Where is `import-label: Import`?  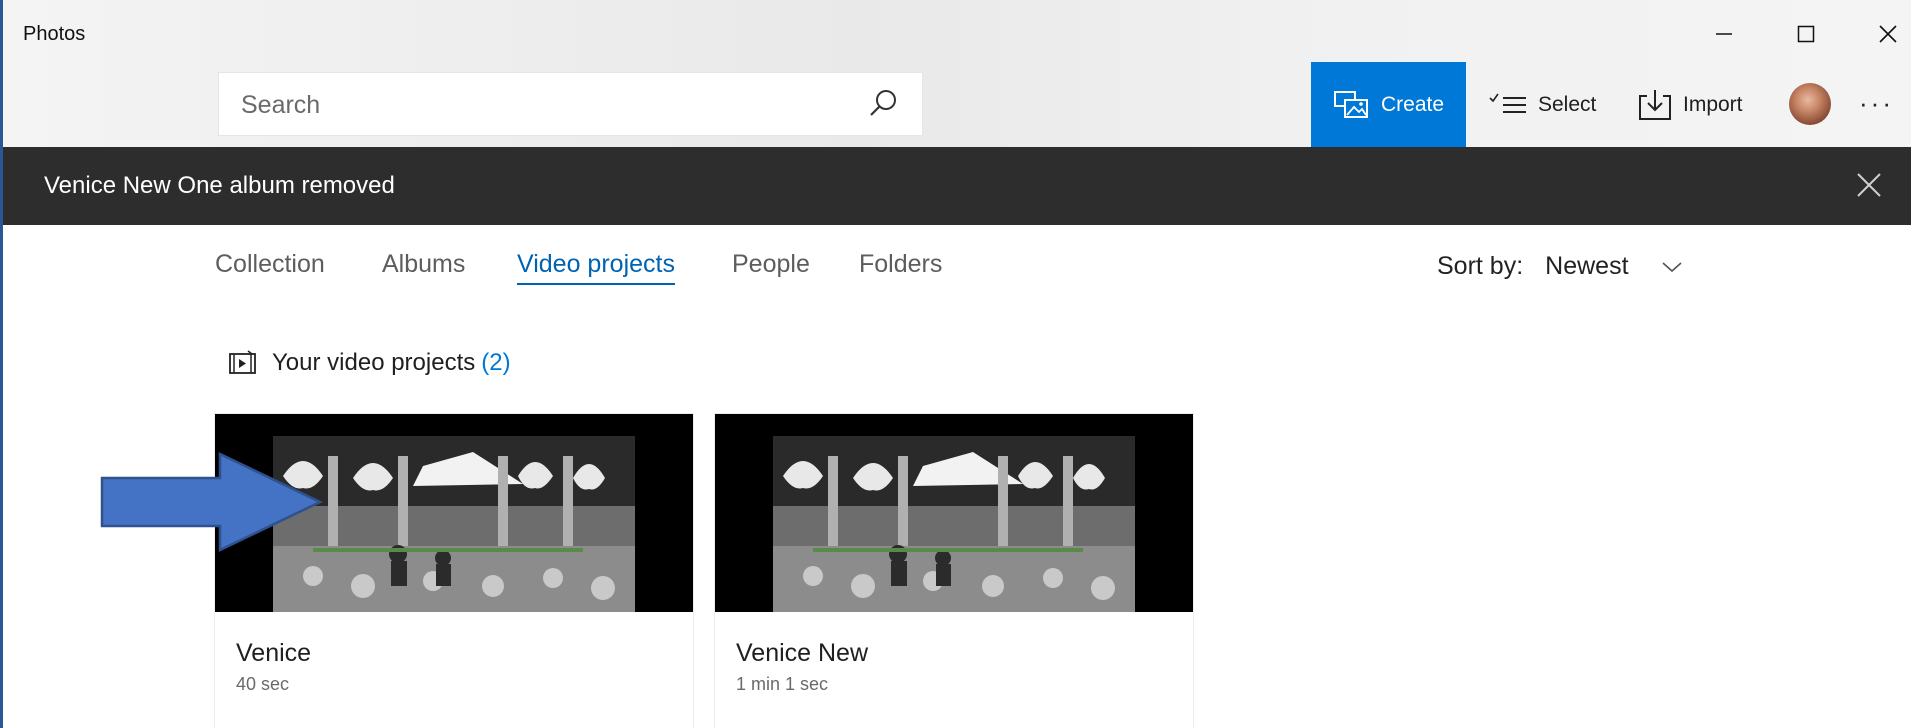 import-label: Import is located at coordinates (1713, 104).